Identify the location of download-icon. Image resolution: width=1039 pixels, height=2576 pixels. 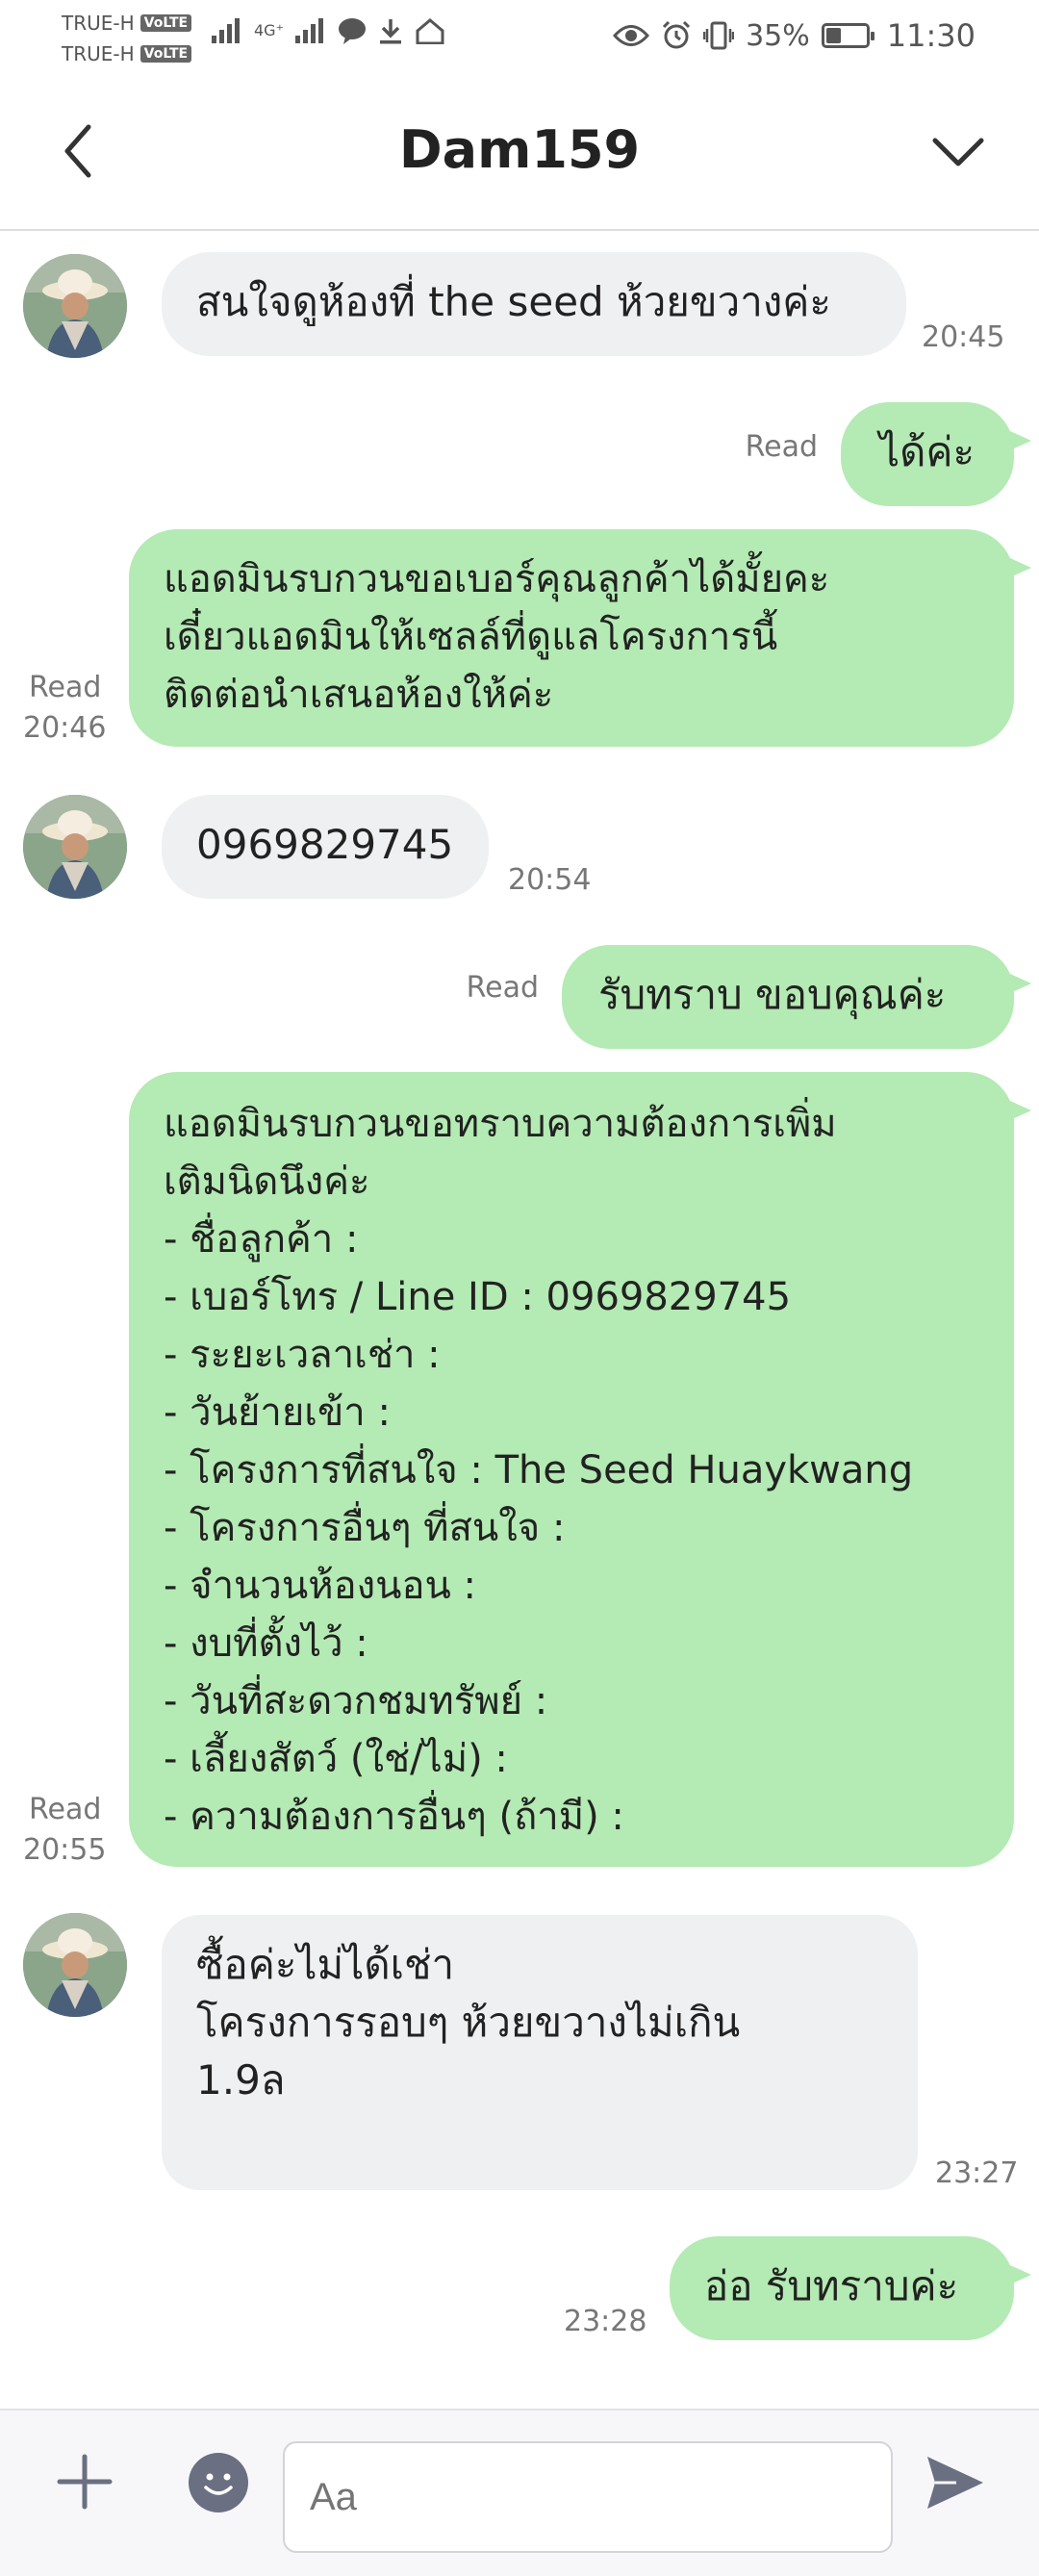
(391, 31).